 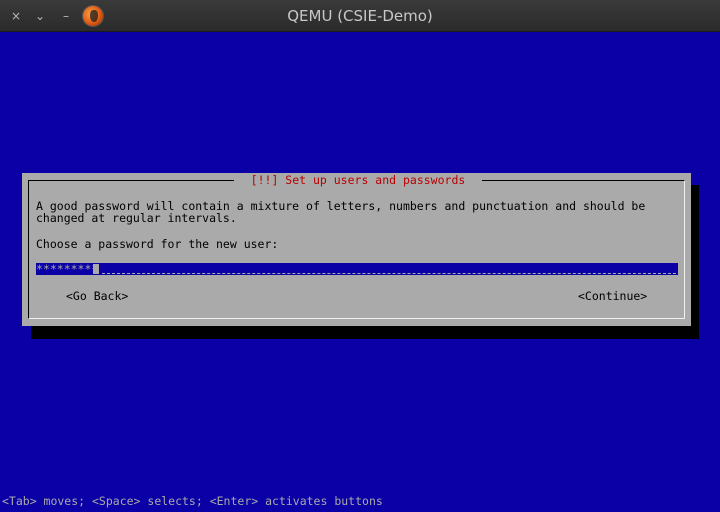 What do you see at coordinates (357, 269) in the screenshot?
I see `password-field: *********` at bounding box center [357, 269].